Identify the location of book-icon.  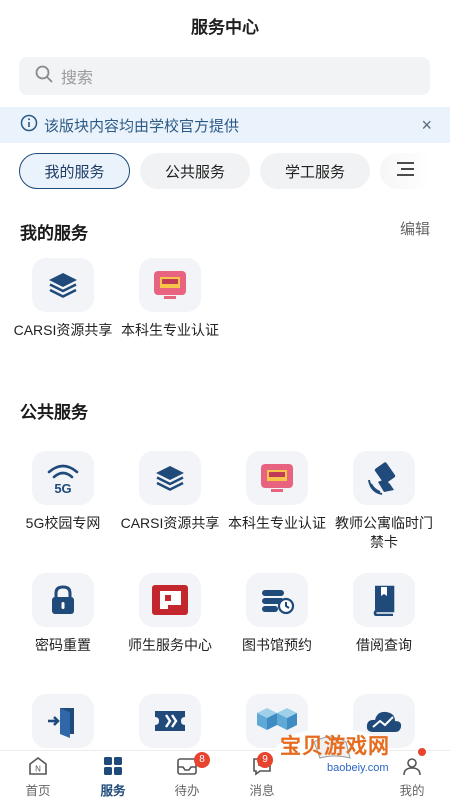
(384, 600).